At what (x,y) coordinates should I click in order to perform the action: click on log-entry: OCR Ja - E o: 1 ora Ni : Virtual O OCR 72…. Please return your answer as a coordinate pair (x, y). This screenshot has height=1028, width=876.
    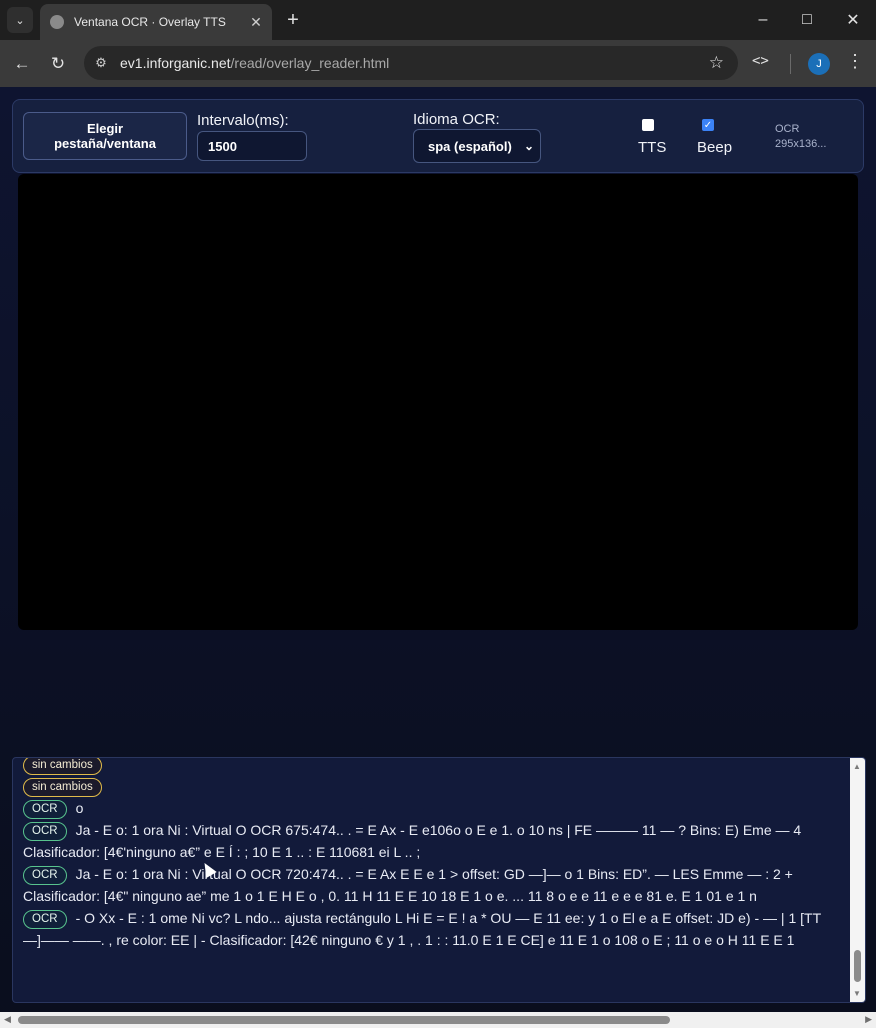
    Looking at the image, I should click on (430, 885).